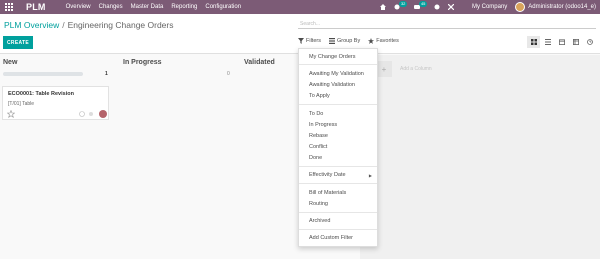 The width and height of the screenshot is (600, 259). I want to click on activity-clock-icon, so click(82, 114).